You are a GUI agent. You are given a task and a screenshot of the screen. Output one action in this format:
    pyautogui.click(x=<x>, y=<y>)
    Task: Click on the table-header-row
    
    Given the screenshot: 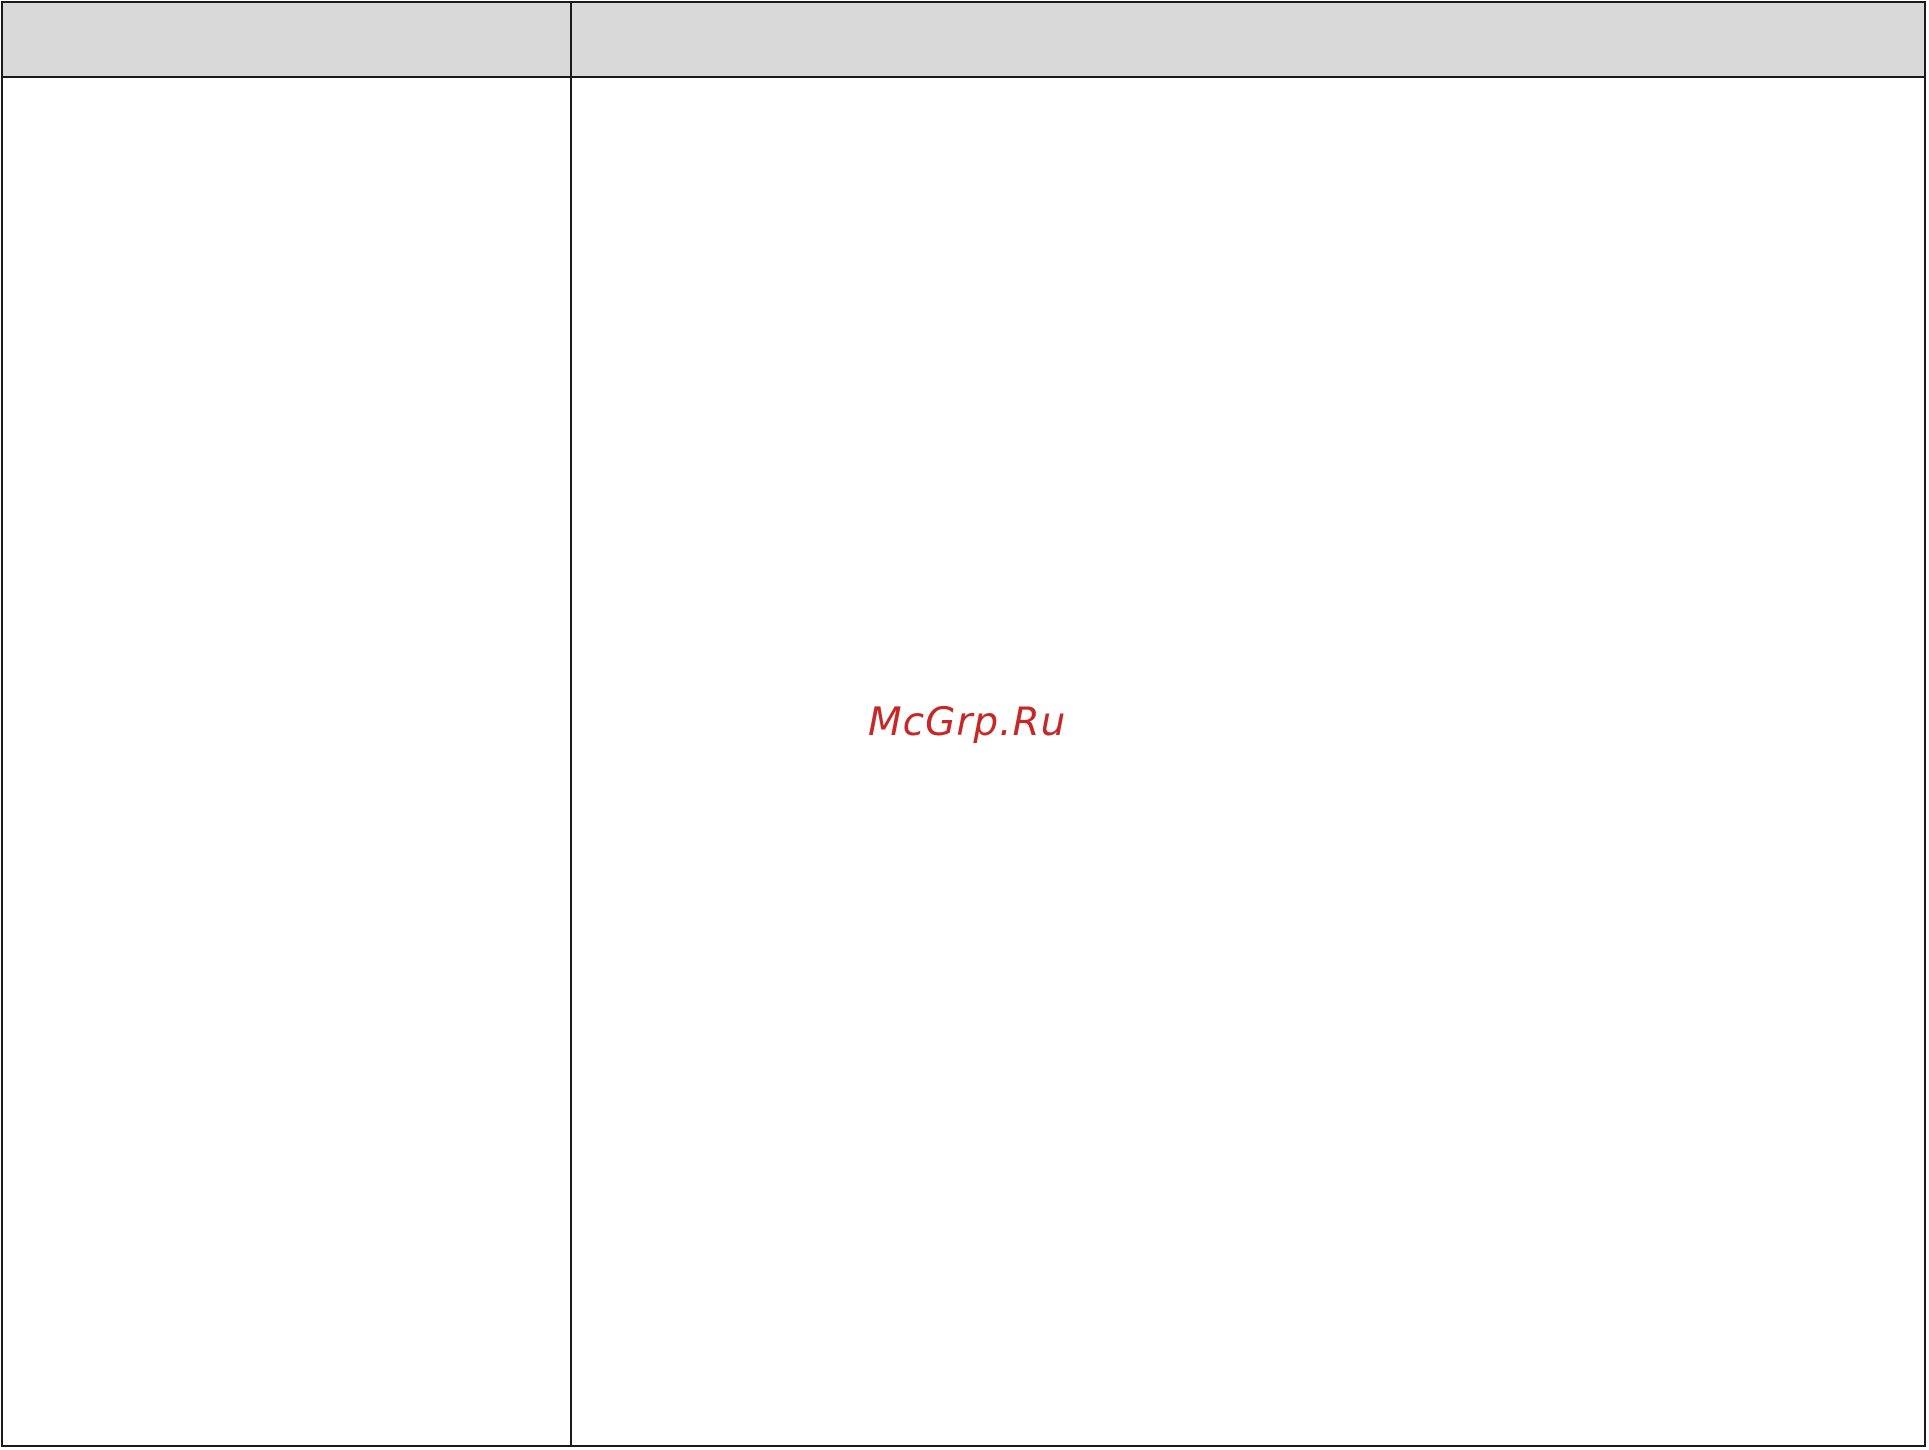 What is the action you would take?
    pyautogui.click(x=963, y=40)
    